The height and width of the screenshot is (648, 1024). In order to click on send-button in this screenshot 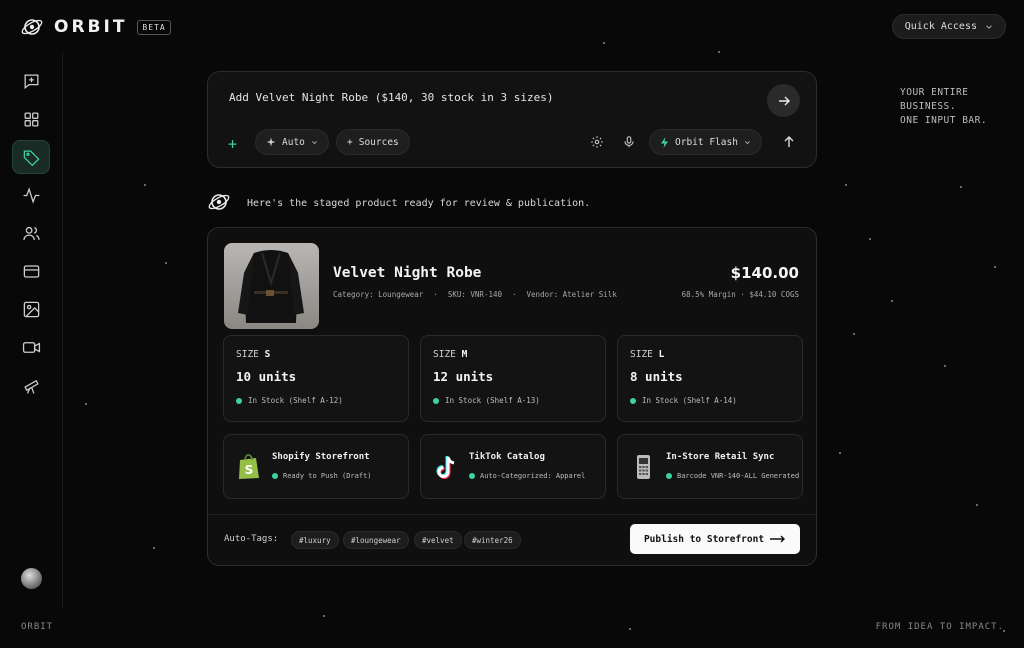, I will do `click(783, 100)`.